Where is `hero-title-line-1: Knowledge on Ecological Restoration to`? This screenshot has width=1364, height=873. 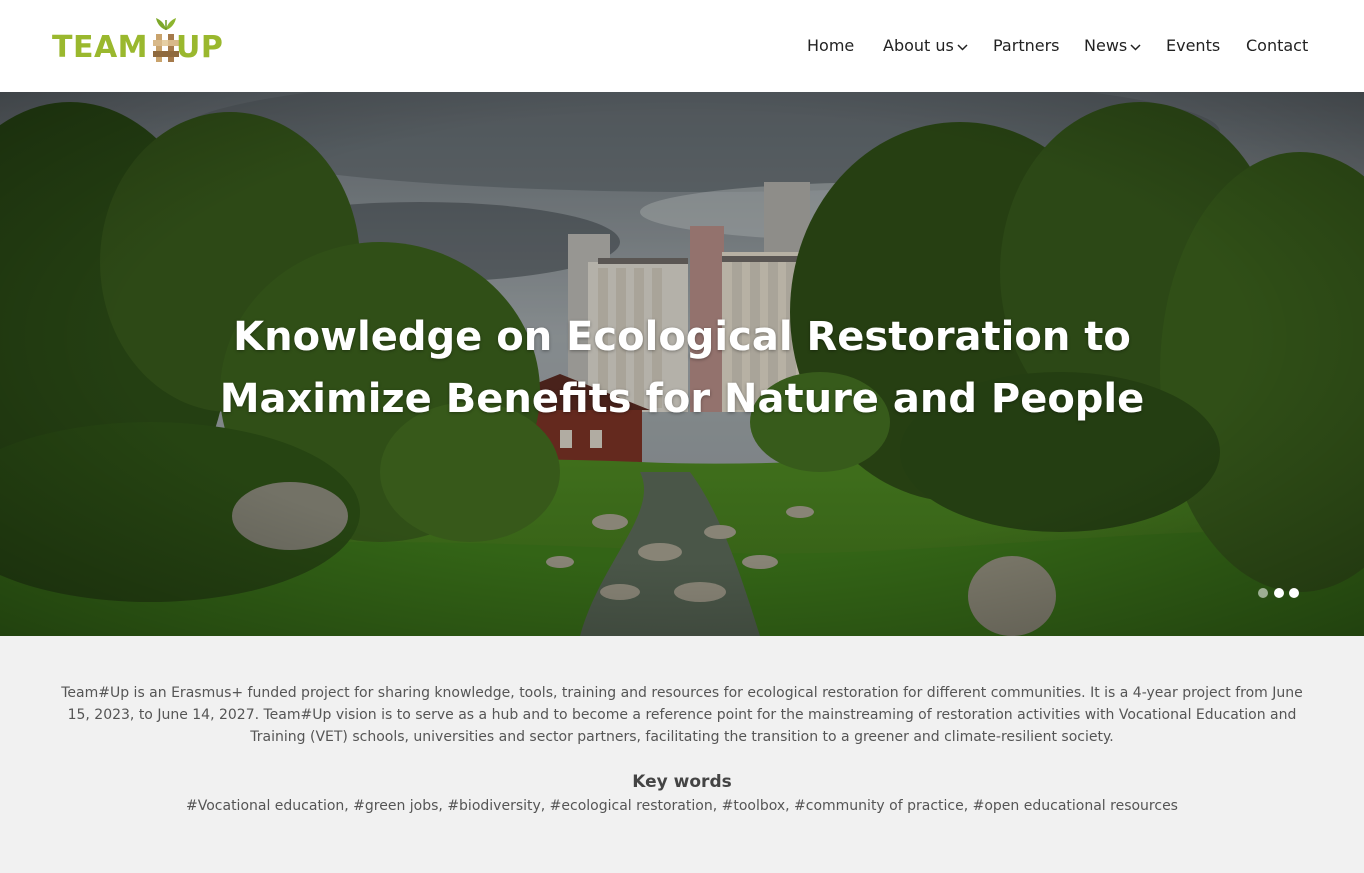 hero-title-line-1: Knowledge on Ecological Restoration to is located at coordinates (682, 337).